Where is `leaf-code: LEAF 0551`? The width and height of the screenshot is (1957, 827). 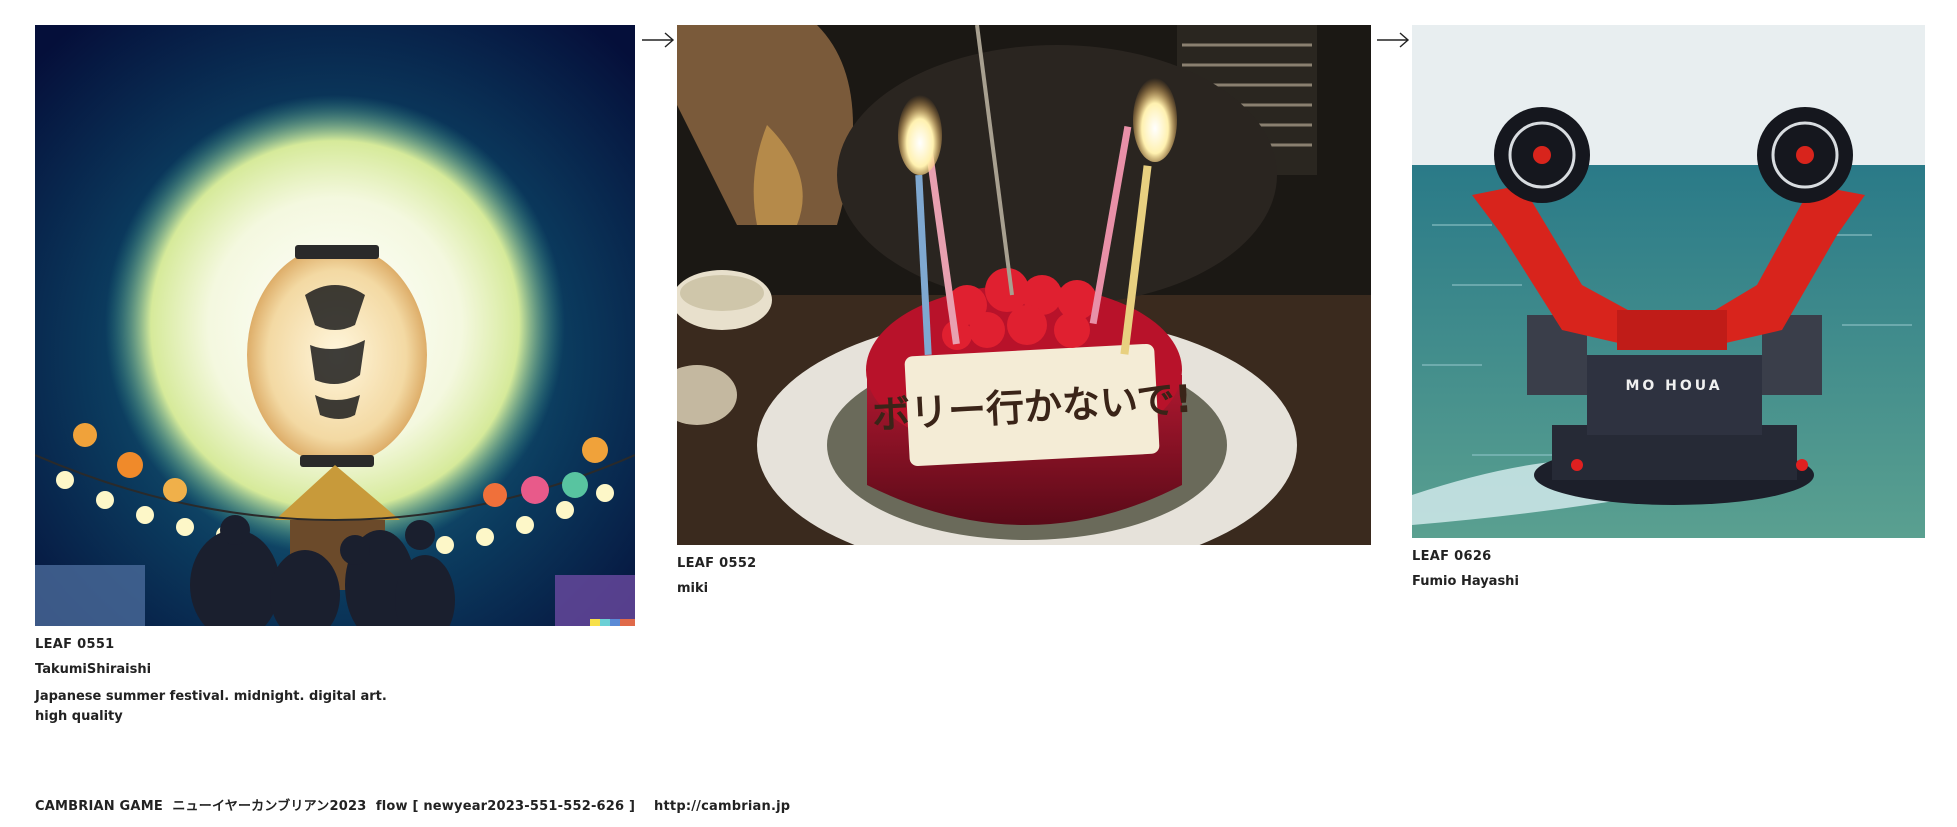
leaf-code: LEAF 0551 is located at coordinates (75, 644).